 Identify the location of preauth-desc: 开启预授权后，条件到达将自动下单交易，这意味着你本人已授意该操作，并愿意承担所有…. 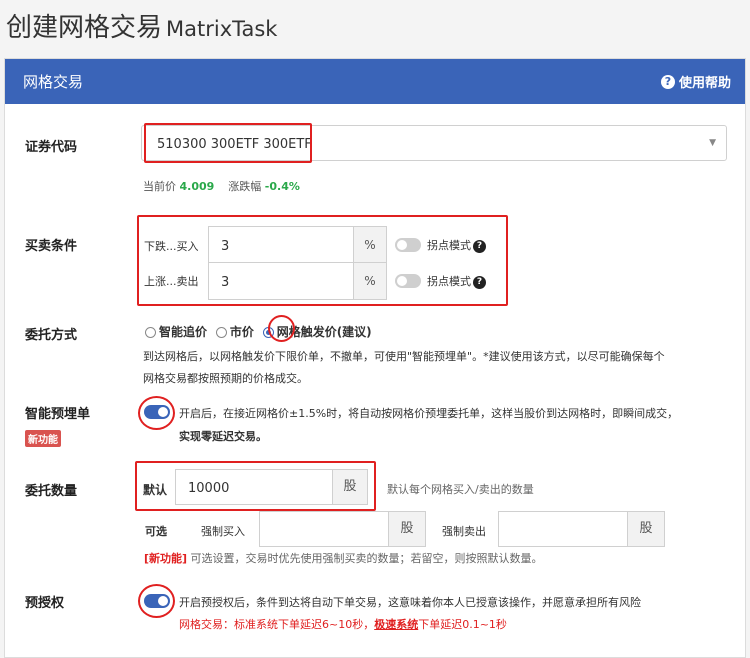
(410, 602).